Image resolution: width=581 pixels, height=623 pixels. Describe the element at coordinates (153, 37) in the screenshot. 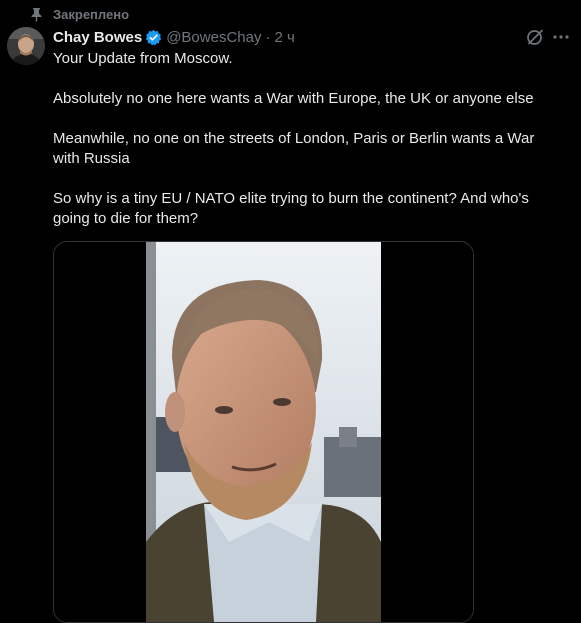

I see `verified-badge-icon` at that location.